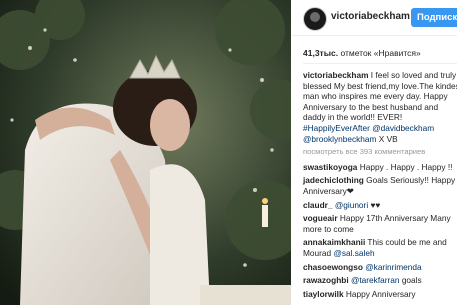  I want to click on mention-link: @brooklynbeckham, so click(339, 139).